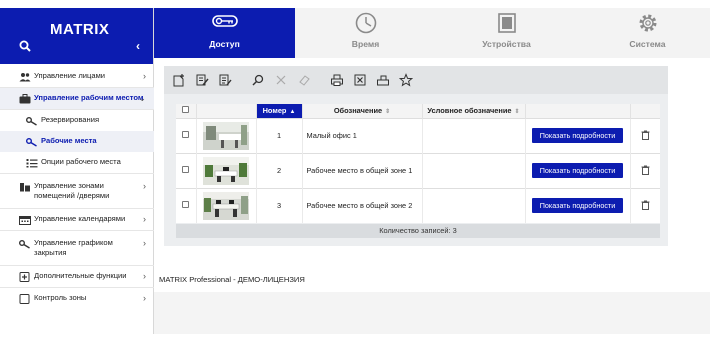 The height and width of the screenshot is (344, 724). Describe the element at coordinates (60, 297) in the screenshot. I see `sidebar-item-label: Контроль зоны` at that location.